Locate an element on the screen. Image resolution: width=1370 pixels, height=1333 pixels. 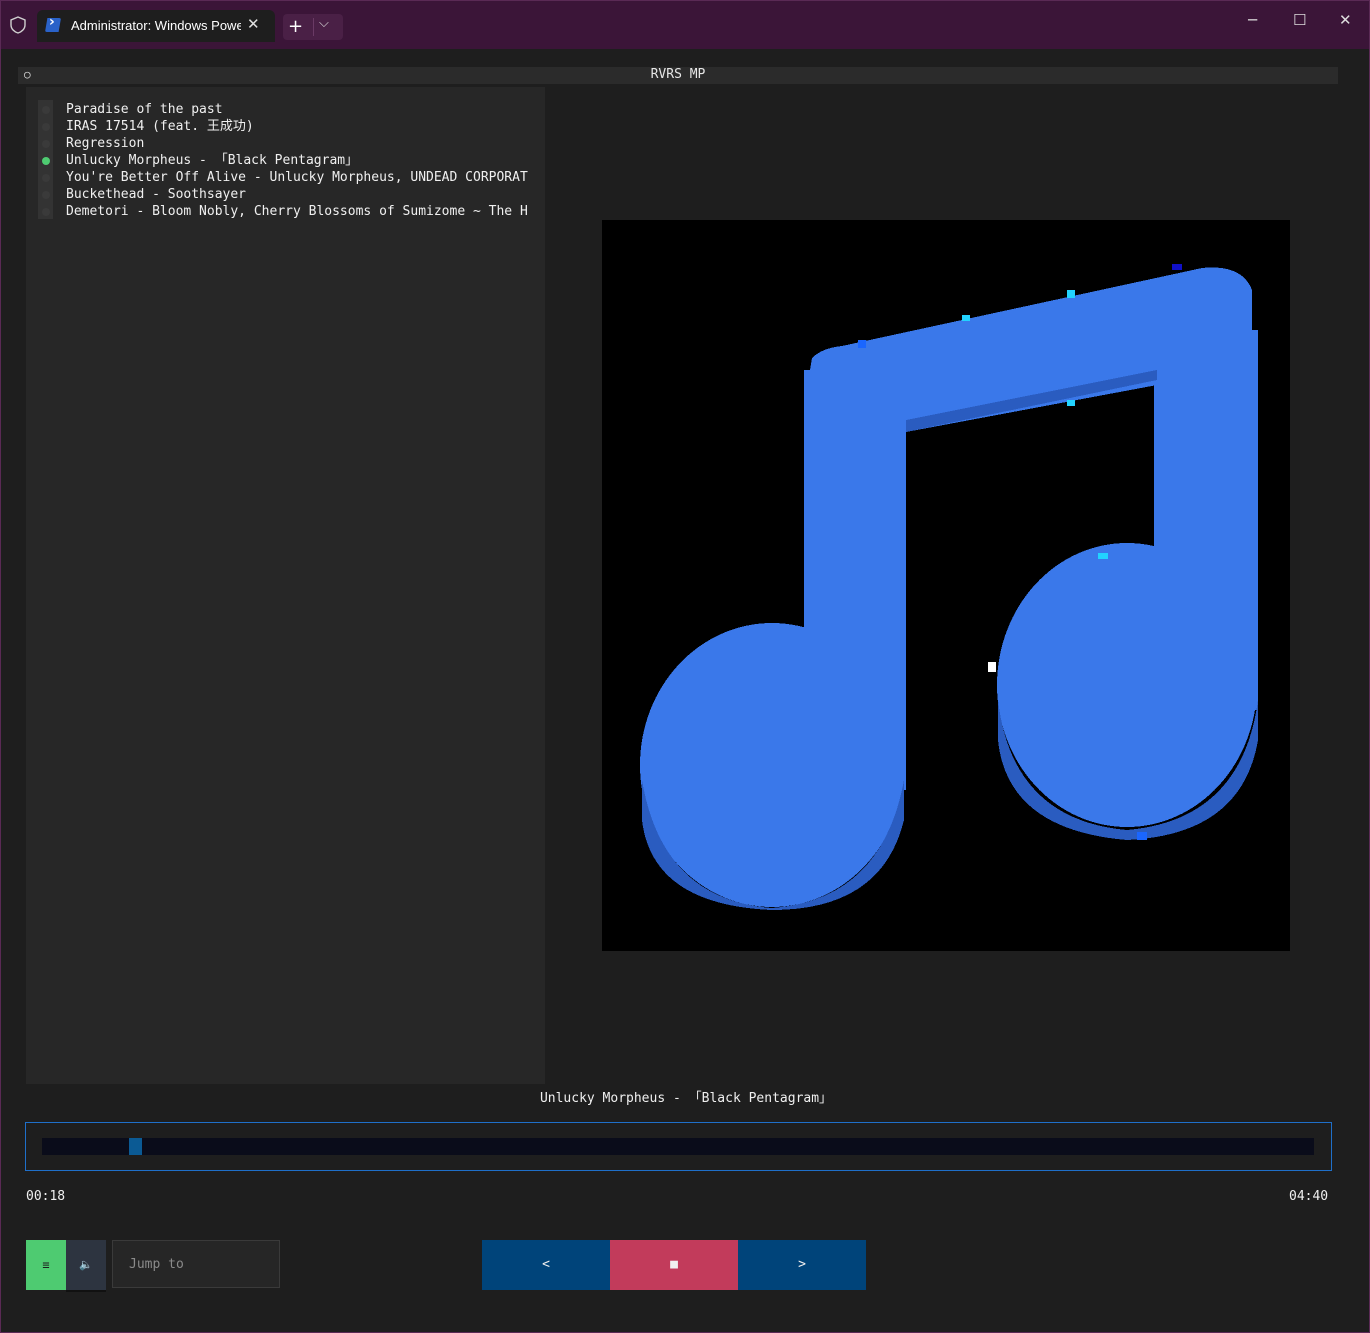
playlist-item: IRAS 17514 (feat. 王成功) is located at coordinates (302, 126).